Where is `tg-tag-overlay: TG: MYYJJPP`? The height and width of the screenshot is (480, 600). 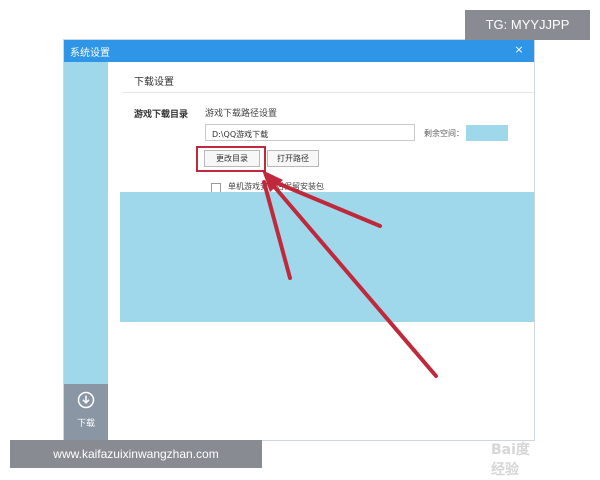 tg-tag-overlay: TG: MYYJJPP is located at coordinates (527, 25).